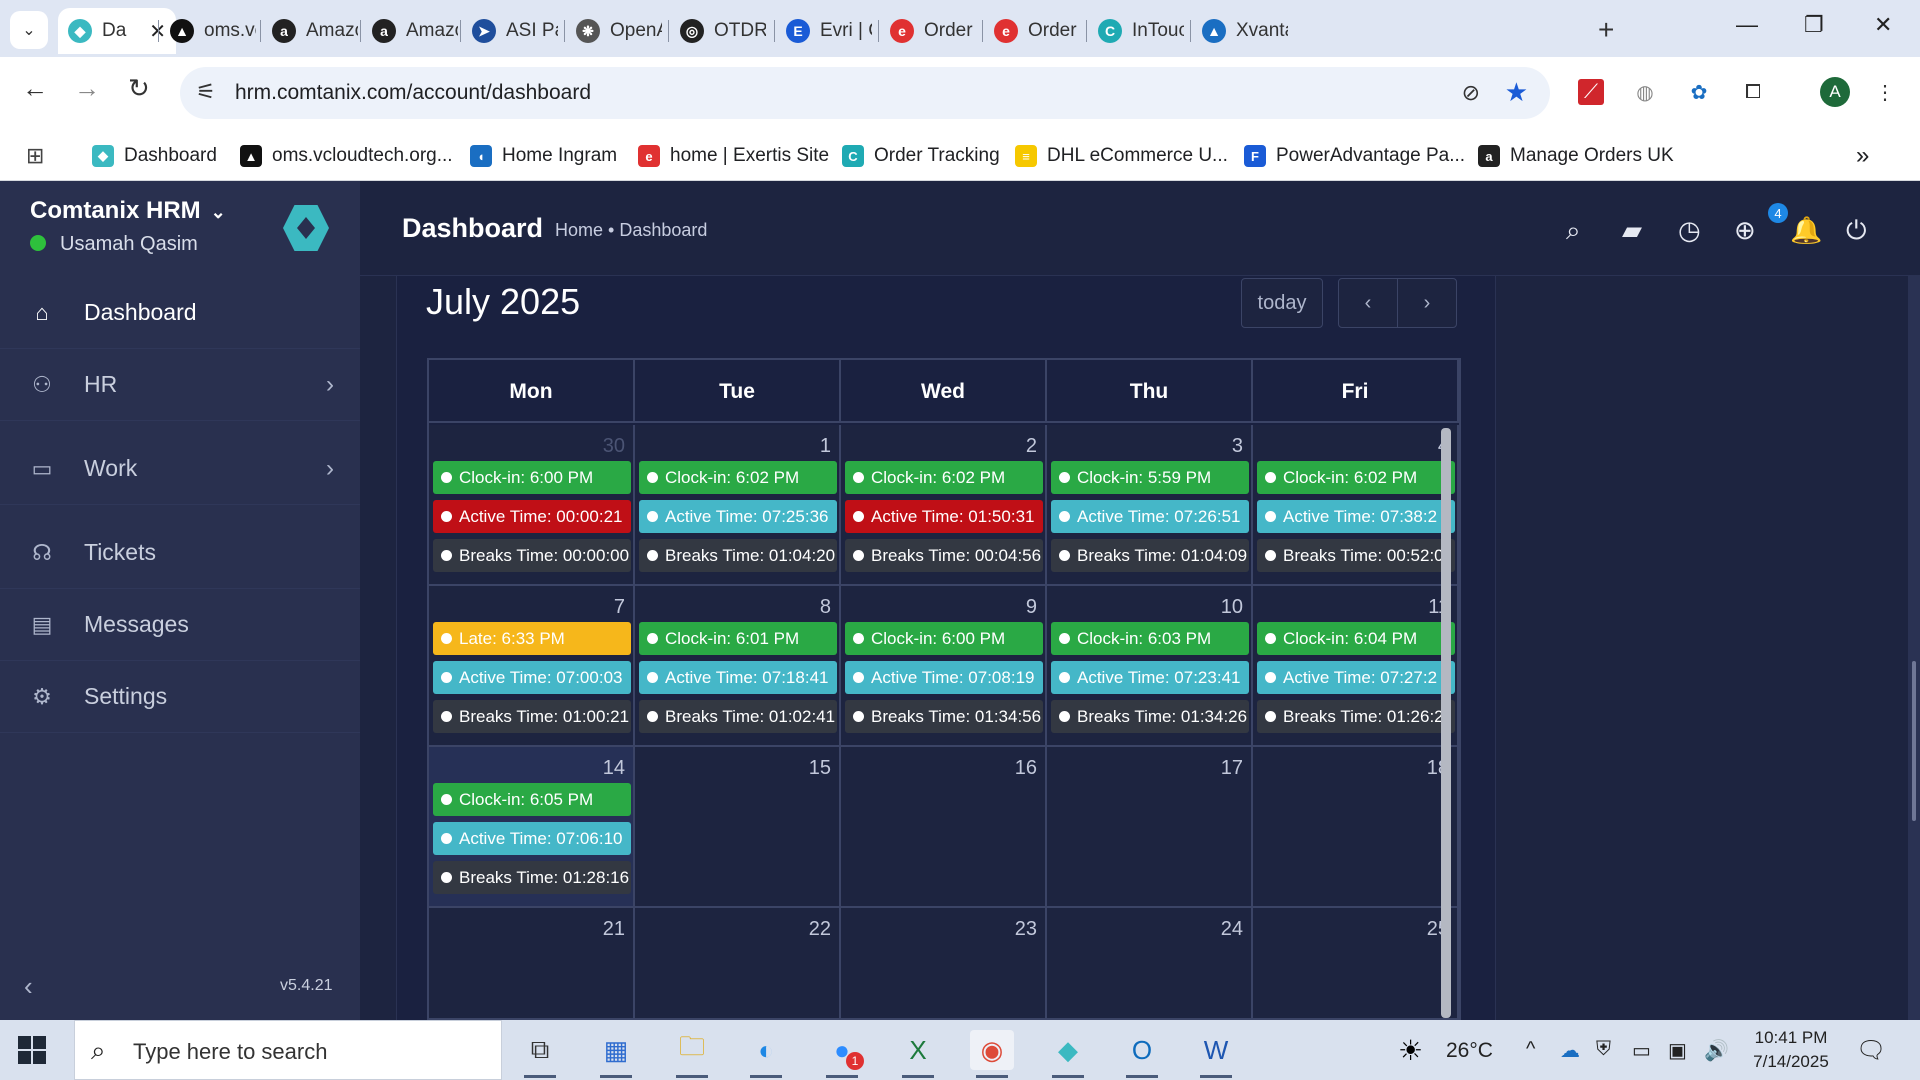 The height and width of the screenshot is (1080, 1920). What do you see at coordinates (532, 716) in the screenshot?
I see `calendar-event: Breaks Time: 01:00:21` at bounding box center [532, 716].